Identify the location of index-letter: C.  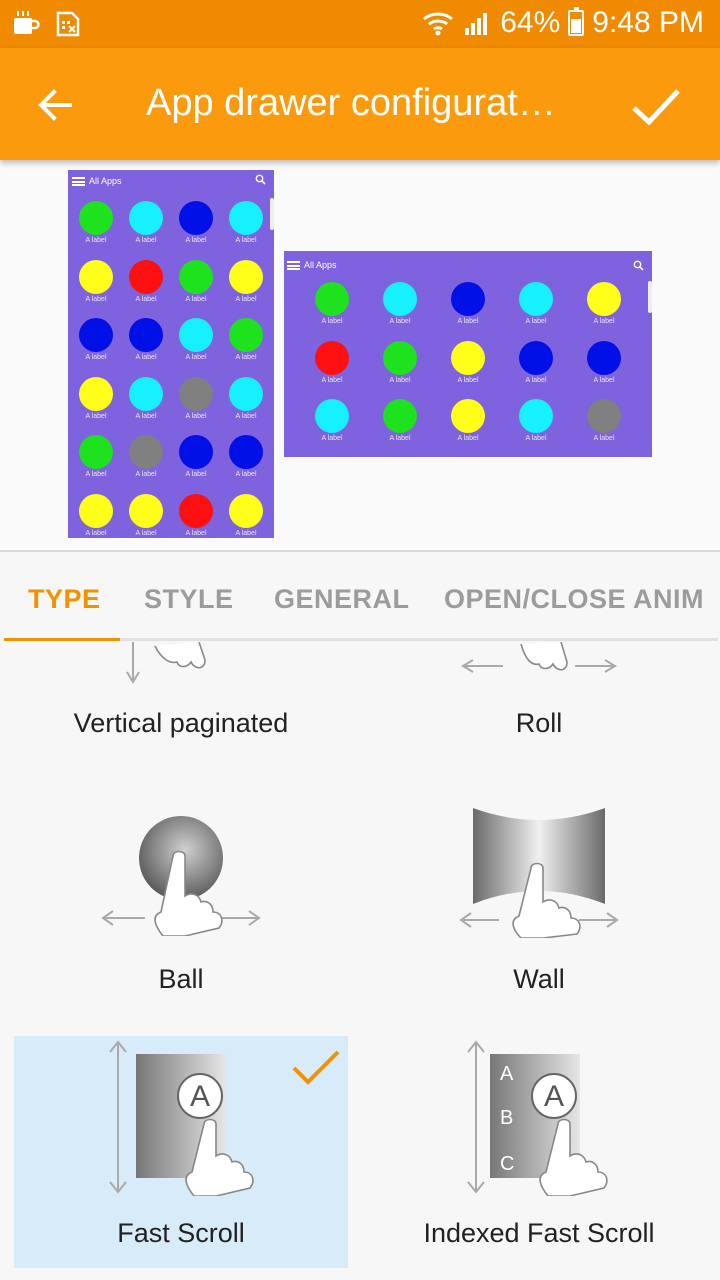
(507, 1164).